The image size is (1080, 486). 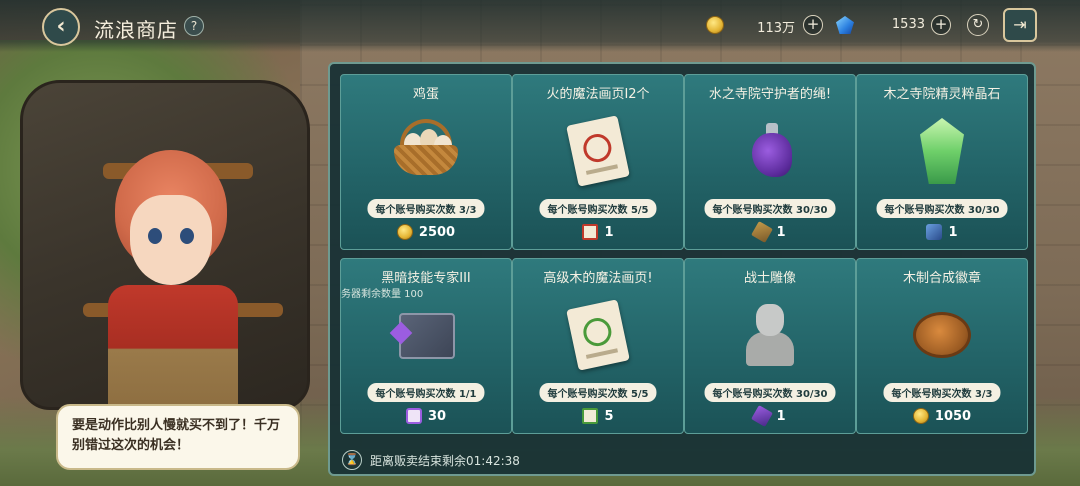 I want to click on blue-token-icon, so click(x=934, y=232).